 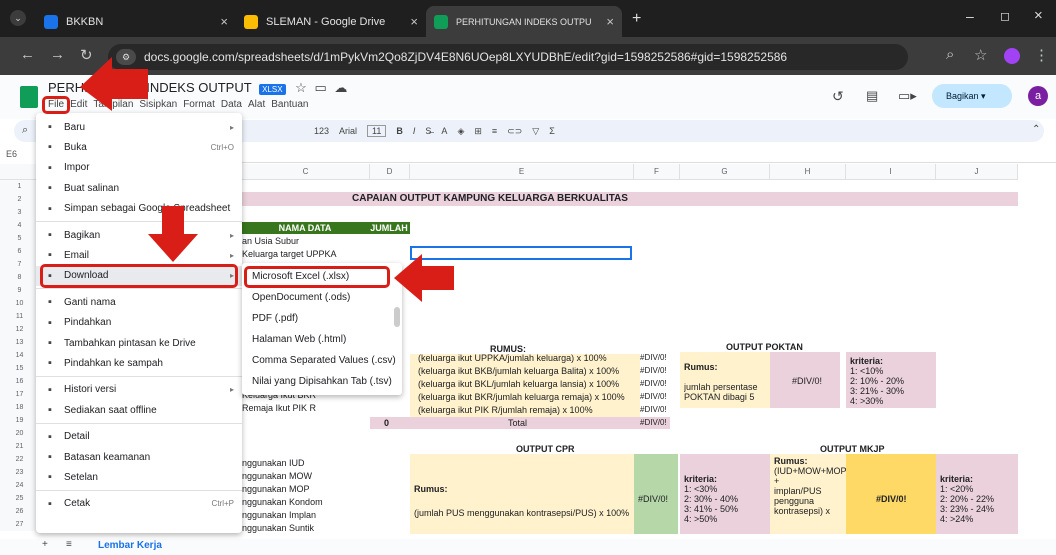 What do you see at coordinates (139, 504) in the screenshot?
I see `file-menu-item-cetak: ▪ Cetak Ctrl+P` at bounding box center [139, 504].